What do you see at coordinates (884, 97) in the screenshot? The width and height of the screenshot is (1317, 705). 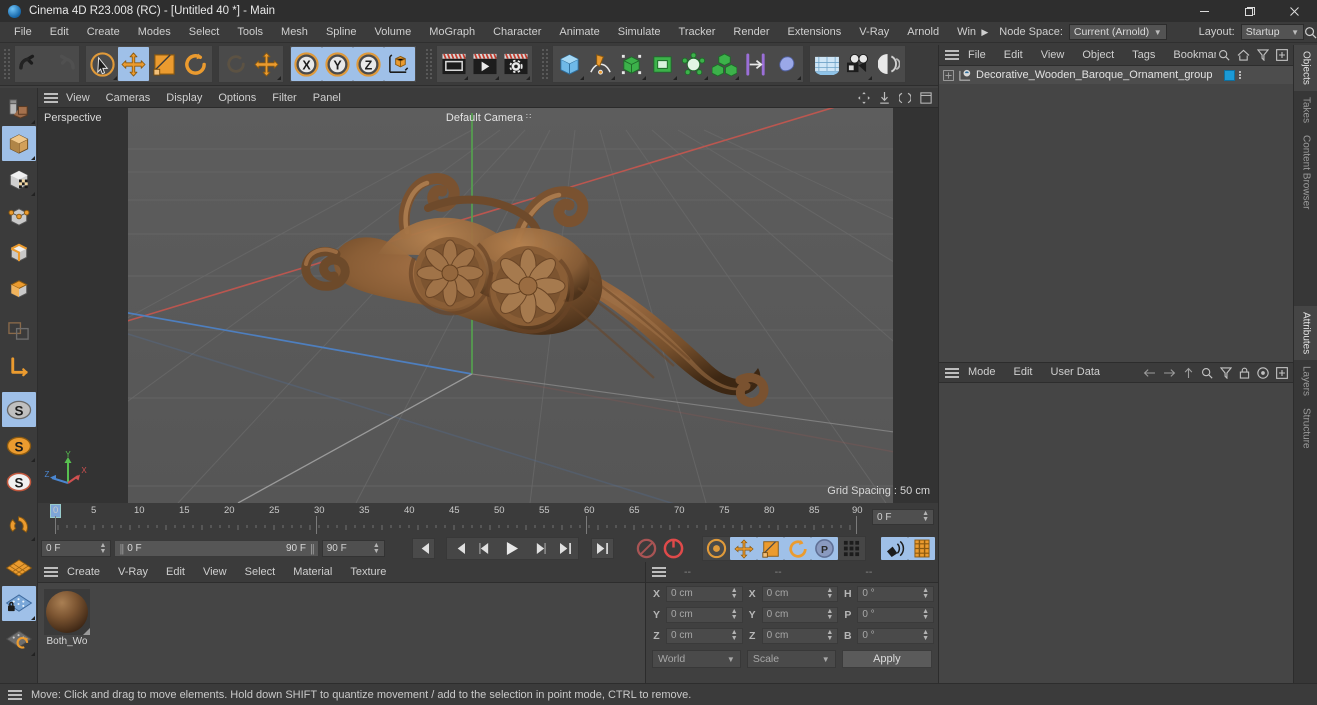 I see `zoom-icon` at bounding box center [884, 97].